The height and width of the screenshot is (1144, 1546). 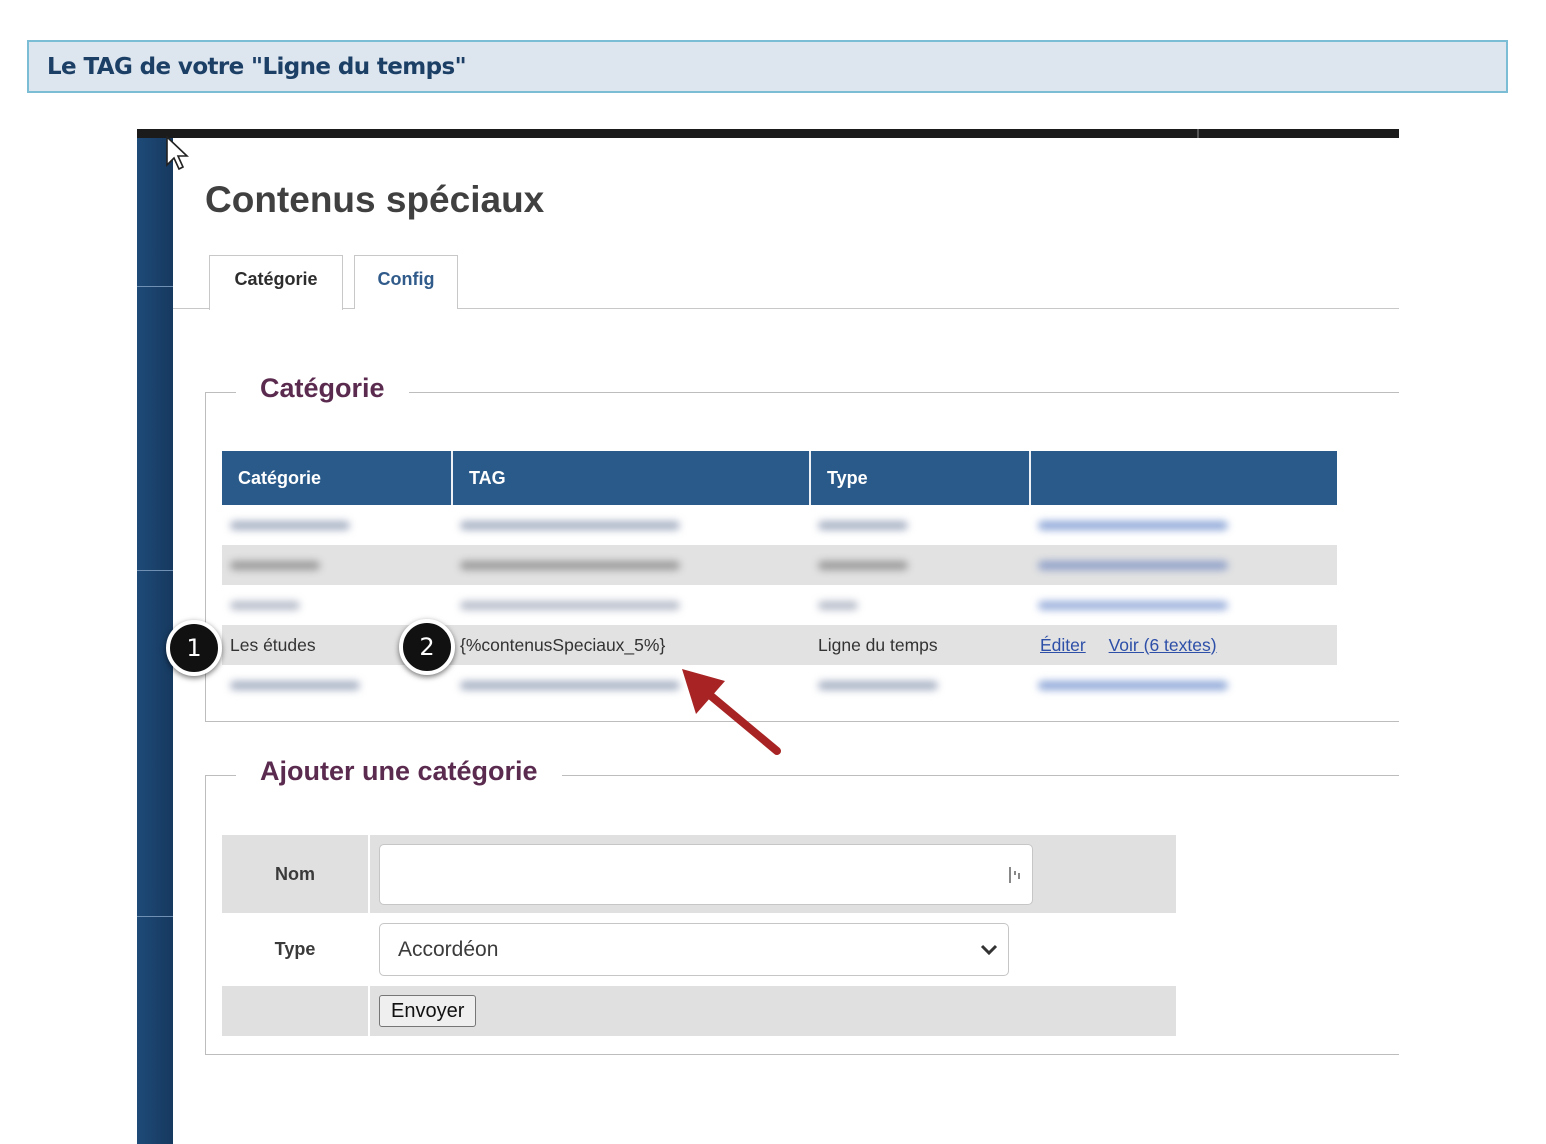 I want to click on edit-link: Éditer, so click(x=1063, y=645).